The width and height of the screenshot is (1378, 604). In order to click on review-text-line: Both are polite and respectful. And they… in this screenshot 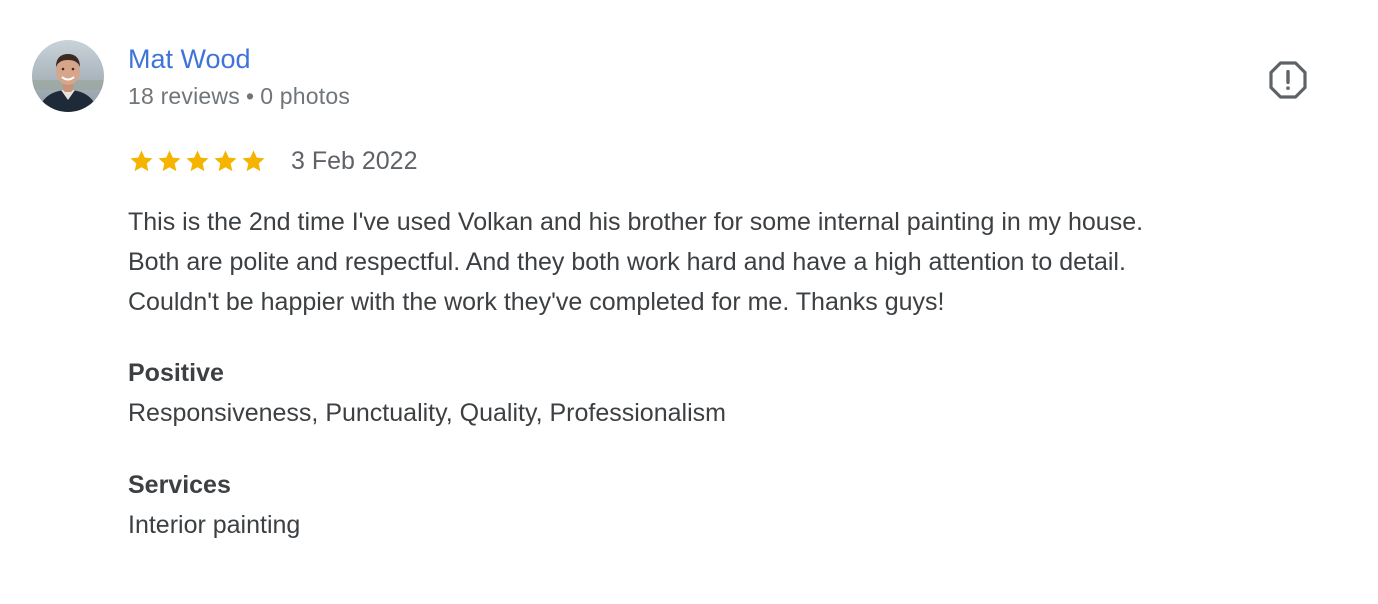, I will do `click(627, 262)`.